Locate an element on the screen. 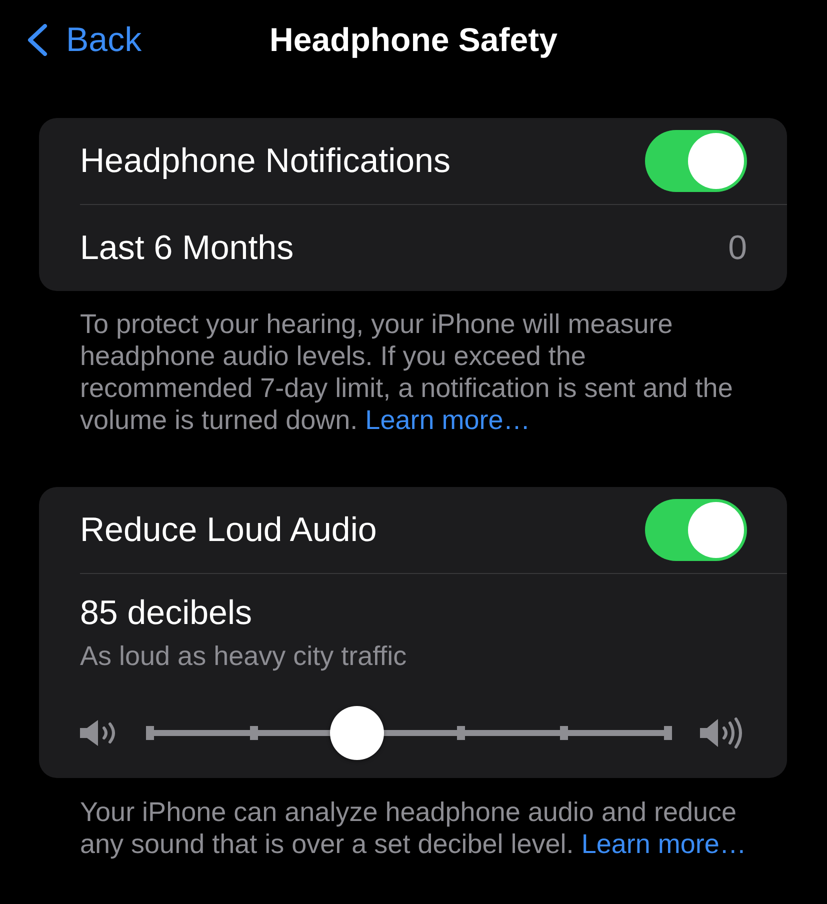 This screenshot has height=904, width=827. decibel-description: As loud as heavy city traffic is located at coordinates (244, 656).